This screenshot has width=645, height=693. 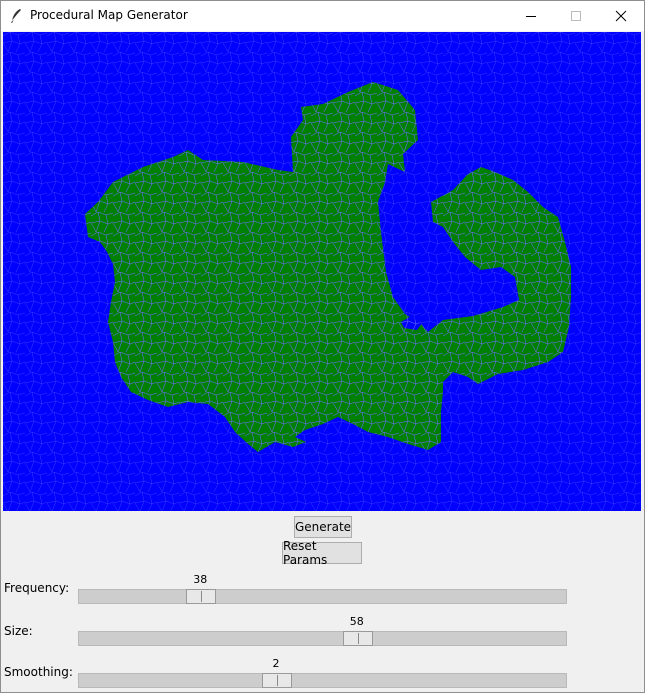 I want to click on close-icon, so click(x=621, y=16).